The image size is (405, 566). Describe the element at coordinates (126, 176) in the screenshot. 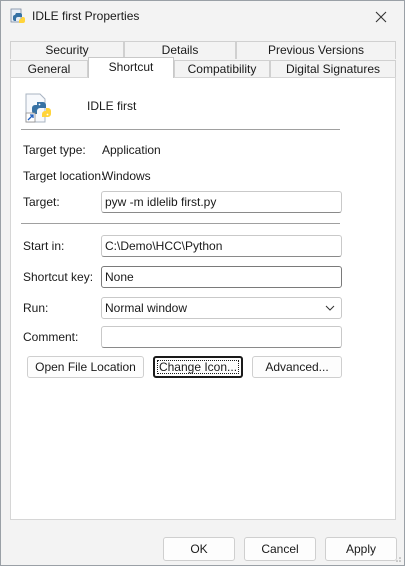

I see `target-location-value: Windows` at that location.